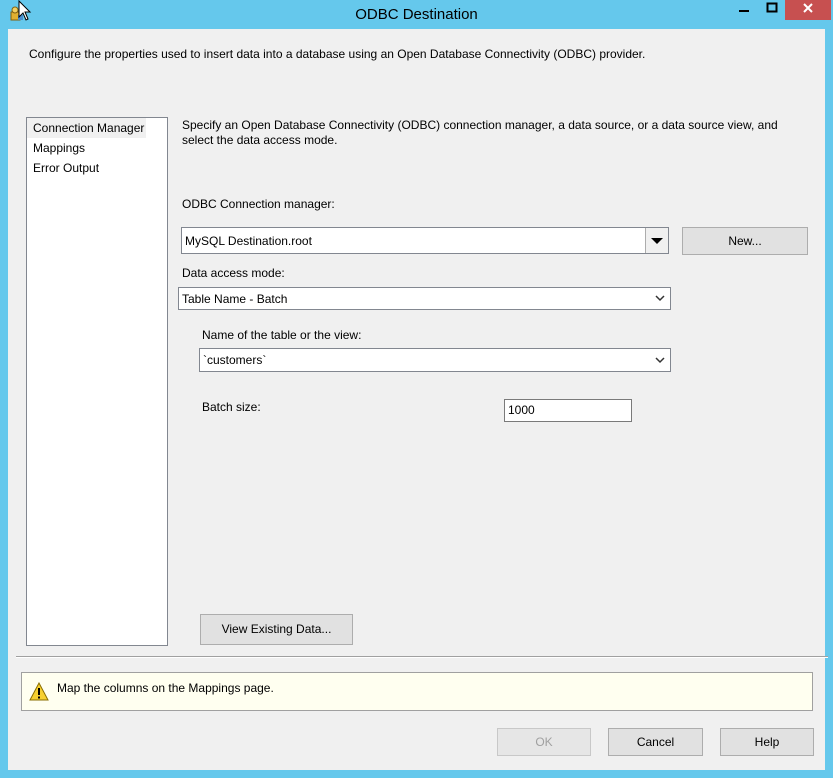 Image resolution: width=833 pixels, height=778 pixels. Describe the element at coordinates (97, 381) in the screenshot. I see `page-nav-list: Connection Manager Mappings Error Output` at that location.